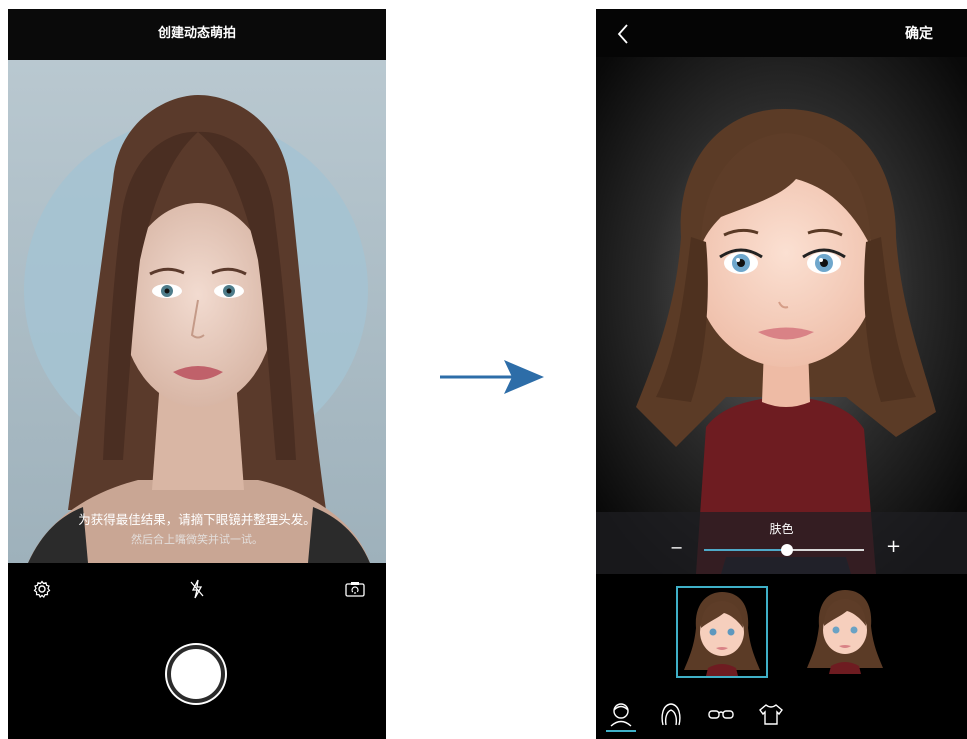  What do you see at coordinates (781, 631) in the screenshot?
I see `avatar-options` at bounding box center [781, 631].